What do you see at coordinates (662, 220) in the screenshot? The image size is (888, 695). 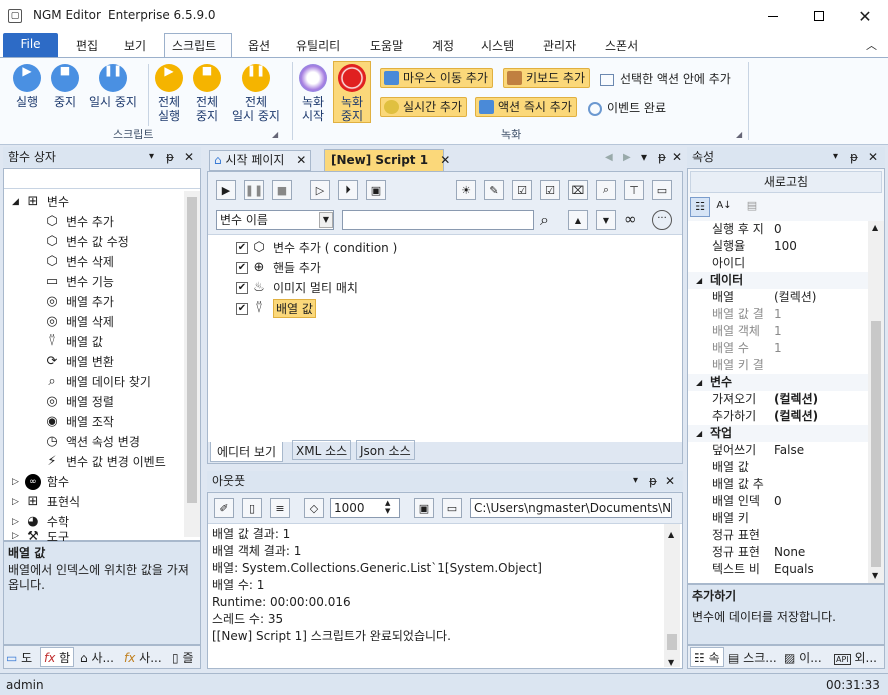 I see `more-button: ···` at bounding box center [662, 220].